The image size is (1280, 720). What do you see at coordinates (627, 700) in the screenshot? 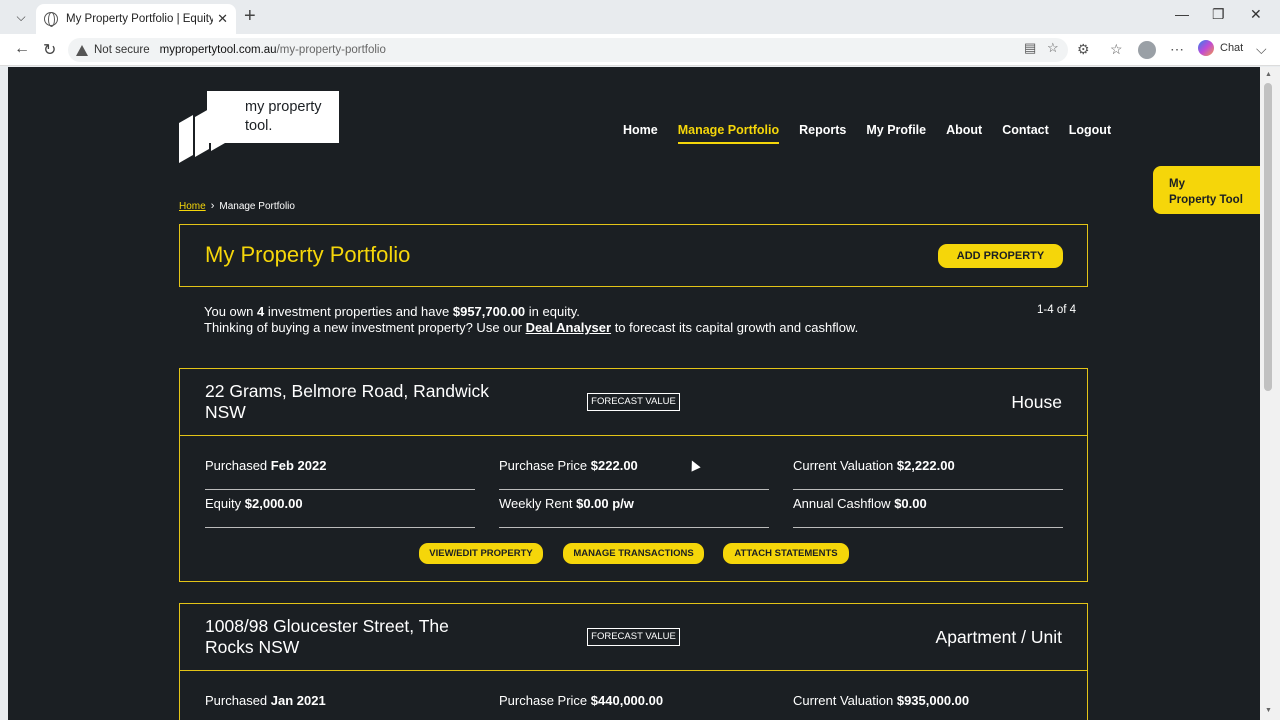
I see `field-value: $440,000.00` at bounding box center [627, 700].